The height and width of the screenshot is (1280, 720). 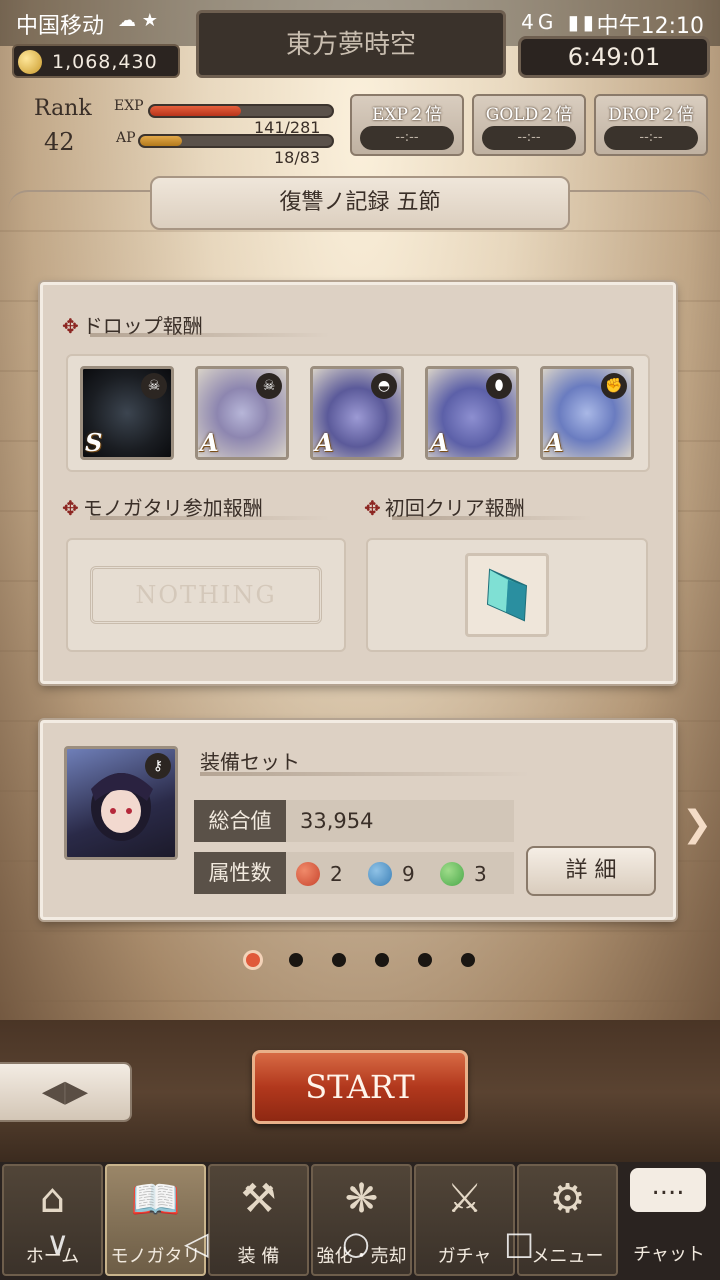 I want to click on ap-value: 18/83, so click(x=297, y=157).